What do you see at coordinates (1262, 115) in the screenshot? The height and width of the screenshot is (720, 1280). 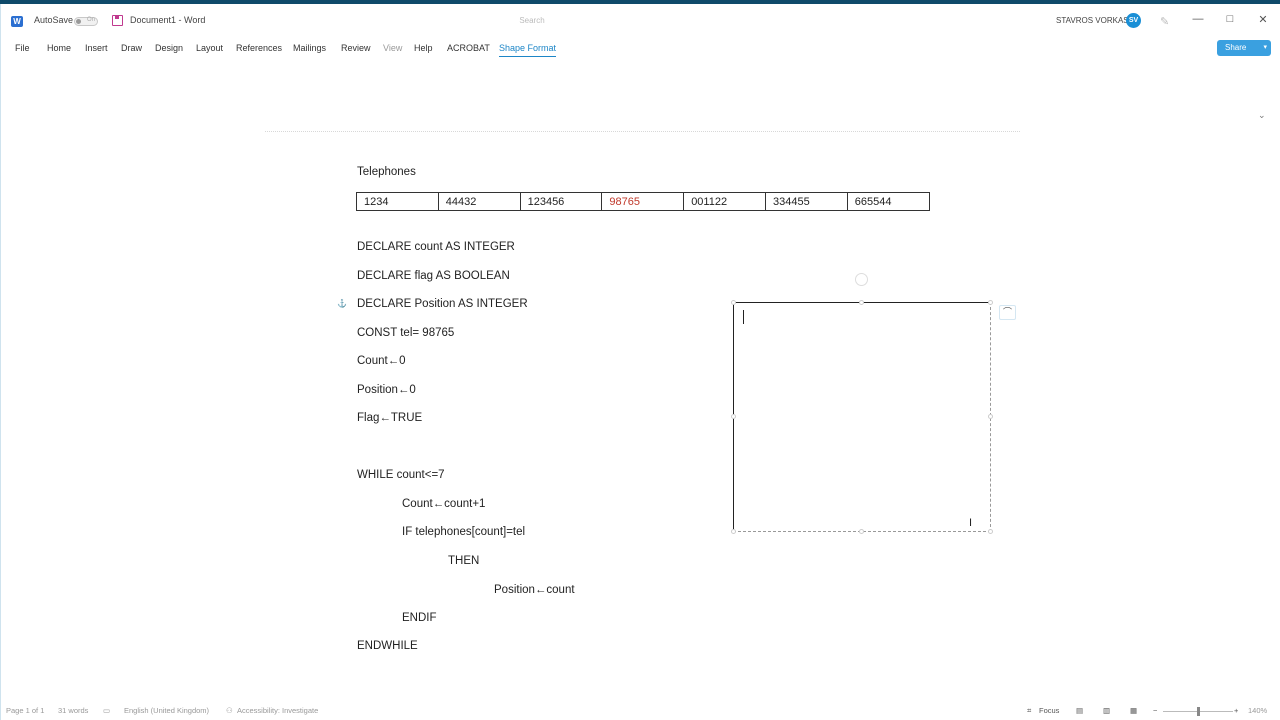 I see `ribbon-expand-chevron-icon: ⌄` at bounding box center [1262, 115].